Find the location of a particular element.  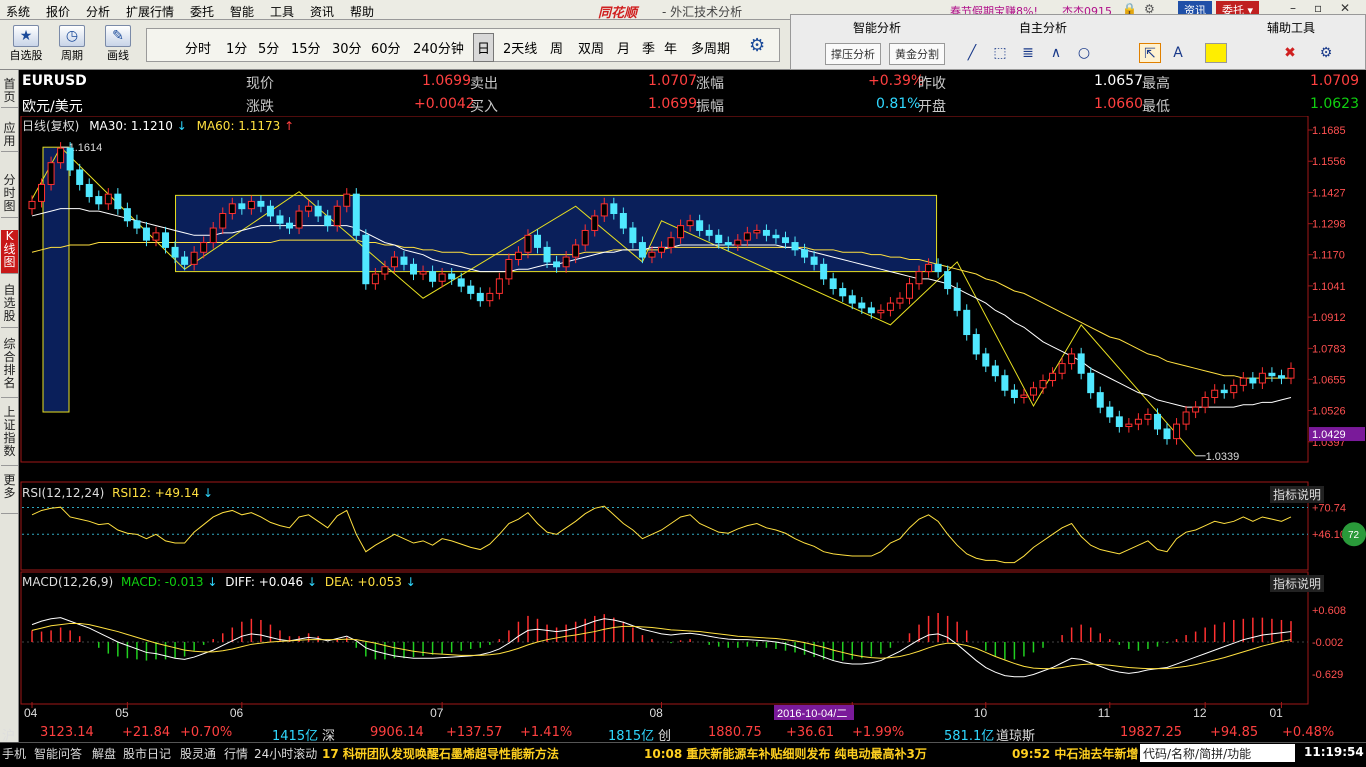

golden-section-button: 黄金分割 is located at coordinates (917, 54).